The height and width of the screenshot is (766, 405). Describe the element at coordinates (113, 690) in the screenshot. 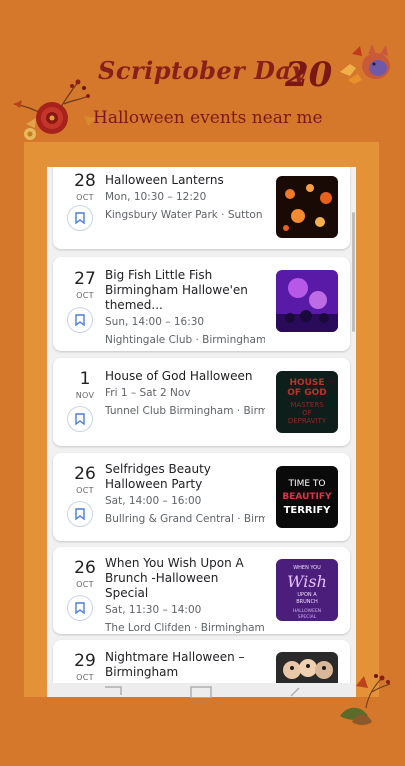

I see `recent-apps-icon` at that location.